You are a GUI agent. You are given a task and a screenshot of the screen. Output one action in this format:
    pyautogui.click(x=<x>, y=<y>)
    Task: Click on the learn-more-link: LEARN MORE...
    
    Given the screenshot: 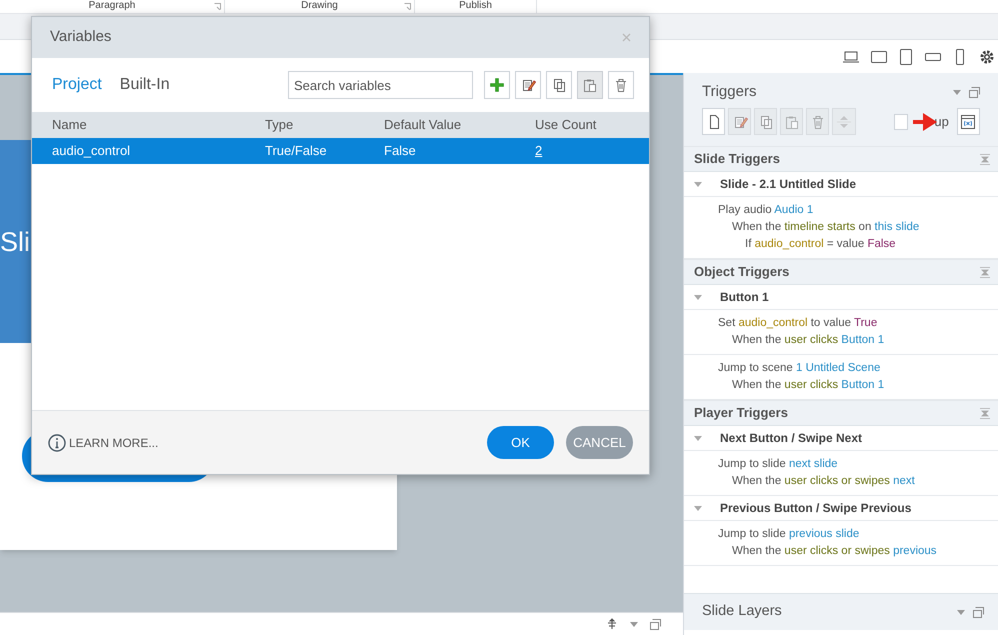 What is the action you would take?
    pyautogui.click(x=113, y=443)
    